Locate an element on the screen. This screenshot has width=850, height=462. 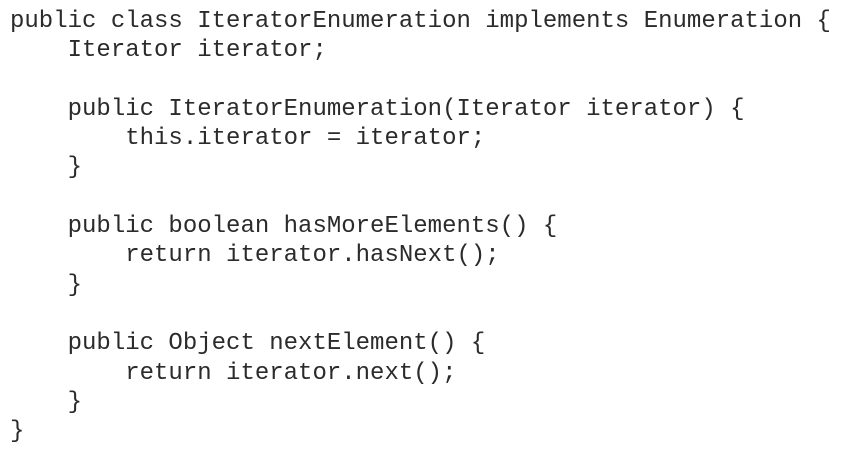
code-line: return iterator.hasNext(); is located at coordinates (255, 256).